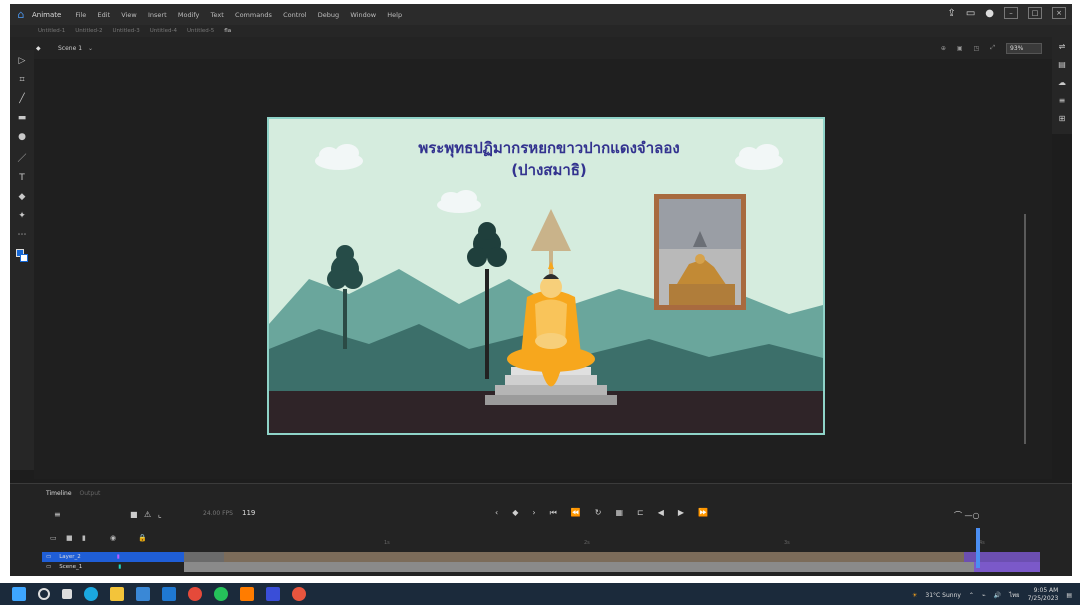 This screenshot has width=1080, height=605. What do you see at coordinates (640, 513) in the screenshot?
I see `center-frame-icon: ⊏` at bounding box center [640, 513].